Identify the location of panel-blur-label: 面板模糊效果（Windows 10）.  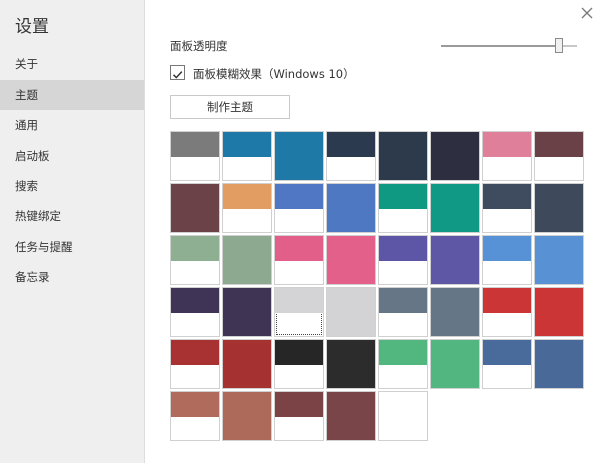
(274, 74).